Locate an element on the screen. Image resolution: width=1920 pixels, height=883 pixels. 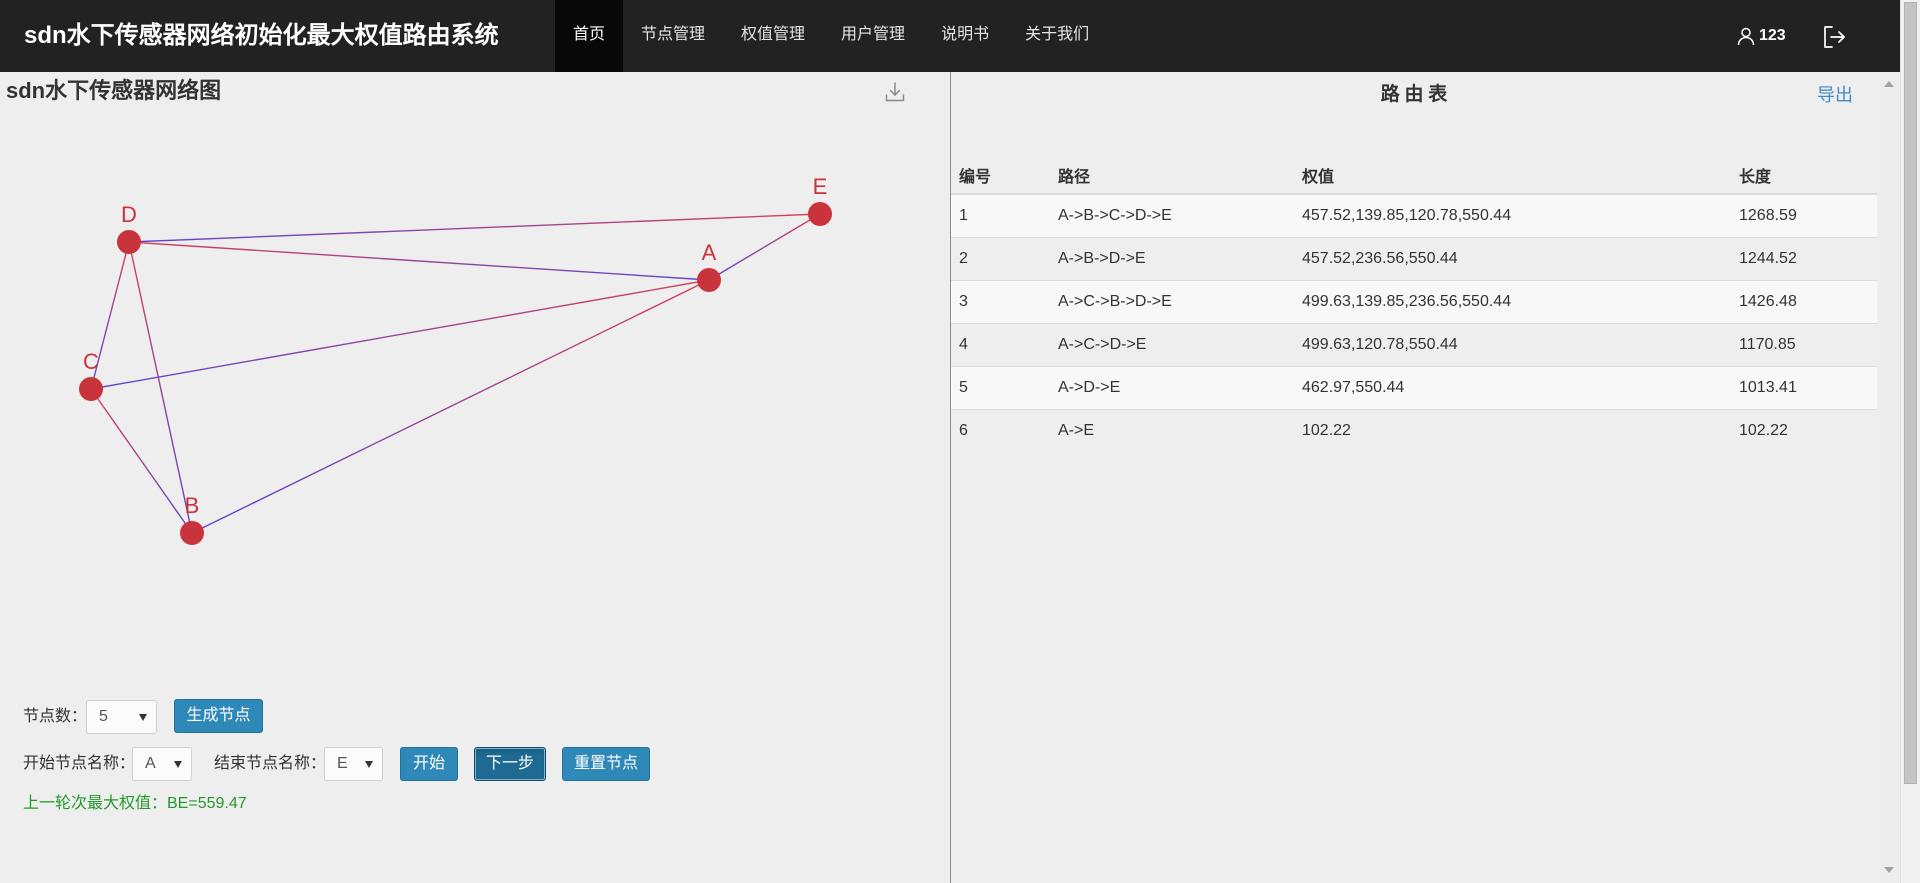
panel-scrollbar is located at coordinates (1889, 477).